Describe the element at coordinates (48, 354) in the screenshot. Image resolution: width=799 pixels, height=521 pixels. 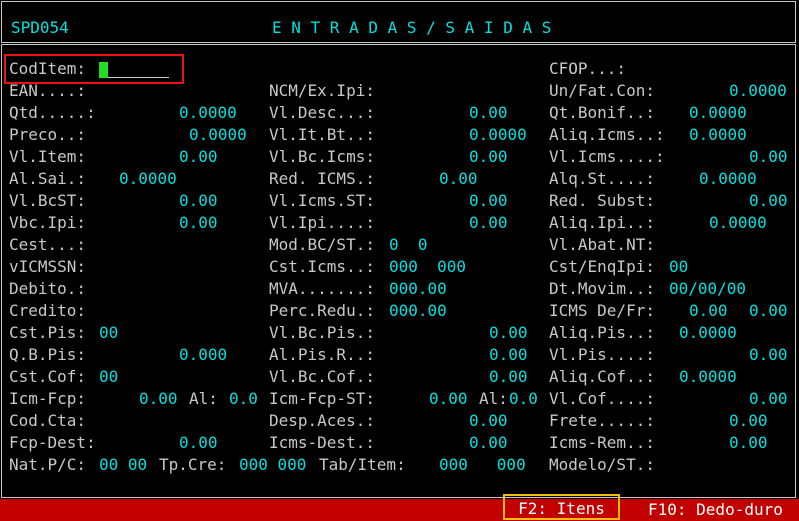
I see `qbpis-label: Q.B.Pis:` at that location.